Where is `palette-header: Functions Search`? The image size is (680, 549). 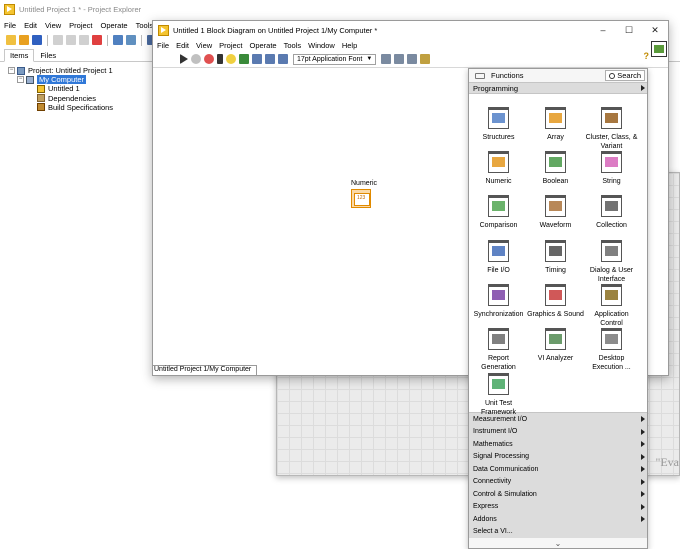 palette-header: Functions Search is located at coordinates (558, 75).